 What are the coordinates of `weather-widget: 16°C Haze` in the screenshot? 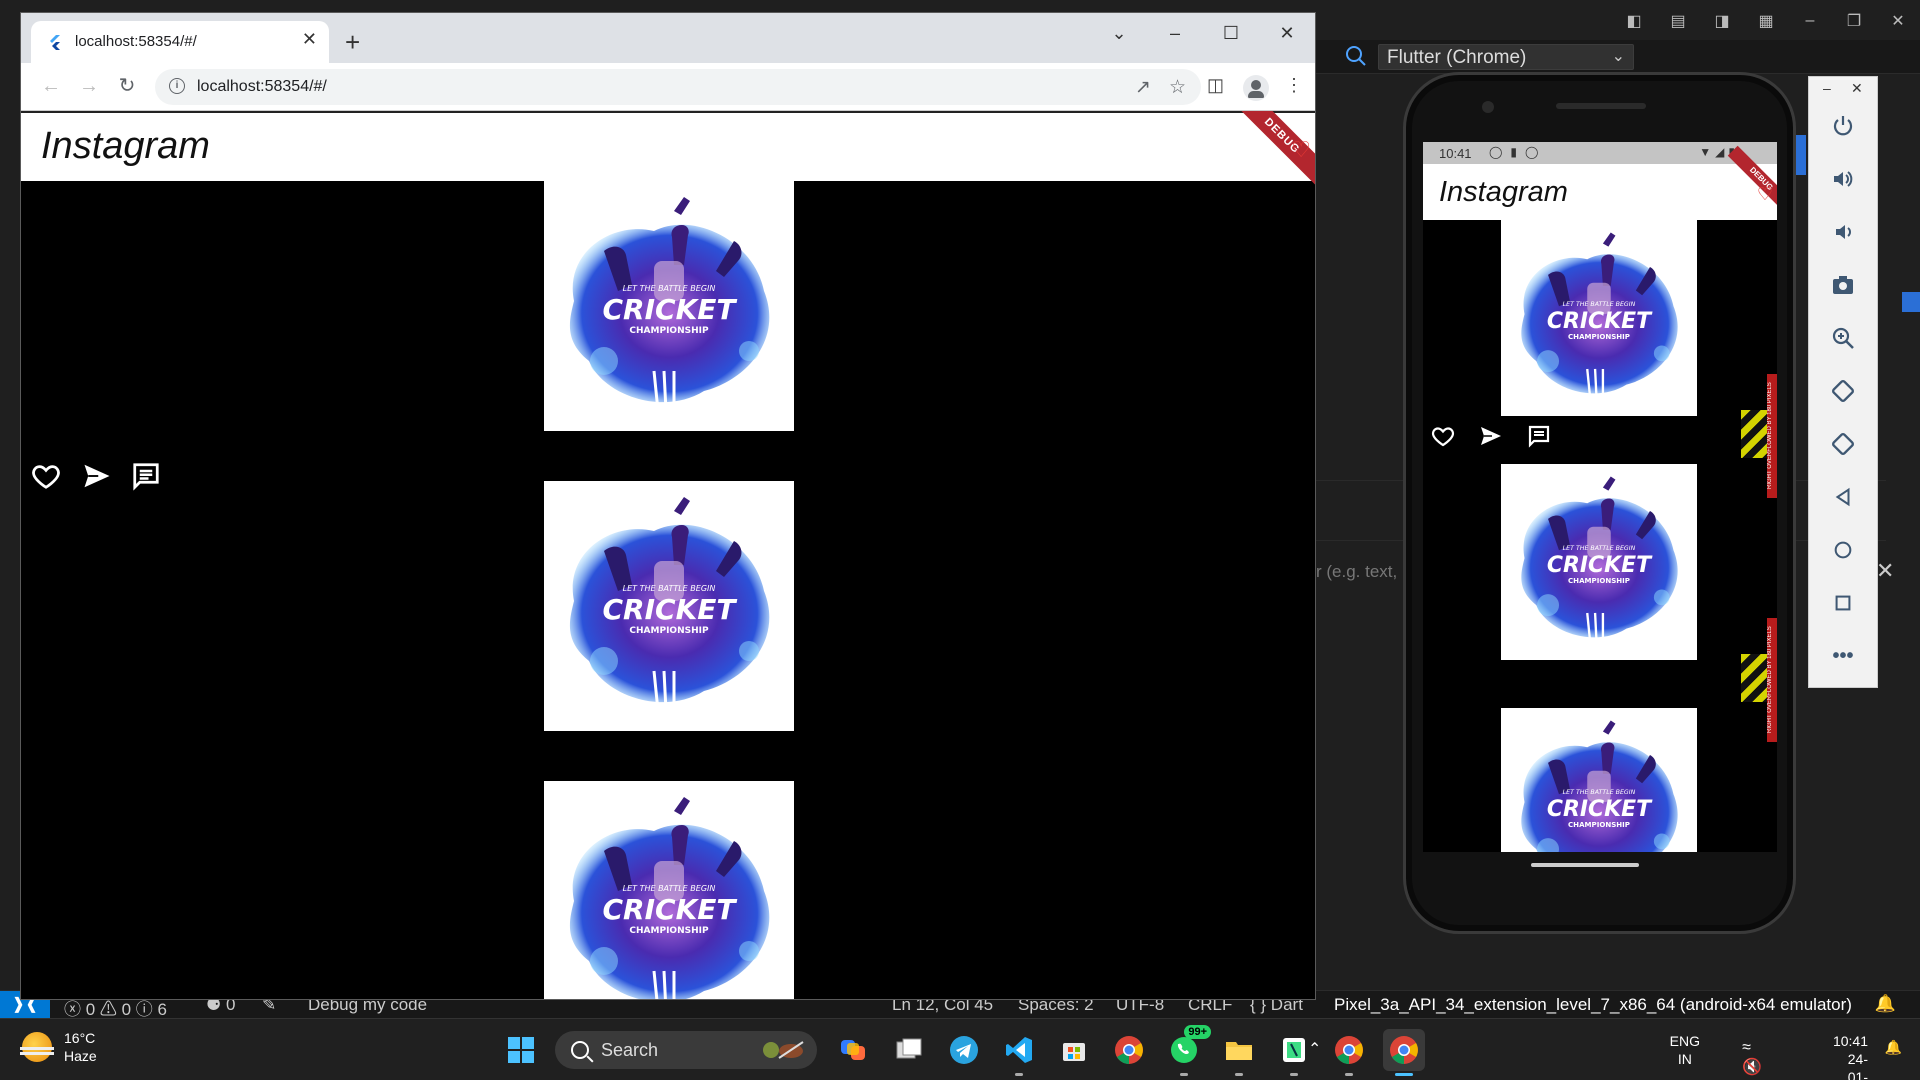 It's located at (58, 1047).